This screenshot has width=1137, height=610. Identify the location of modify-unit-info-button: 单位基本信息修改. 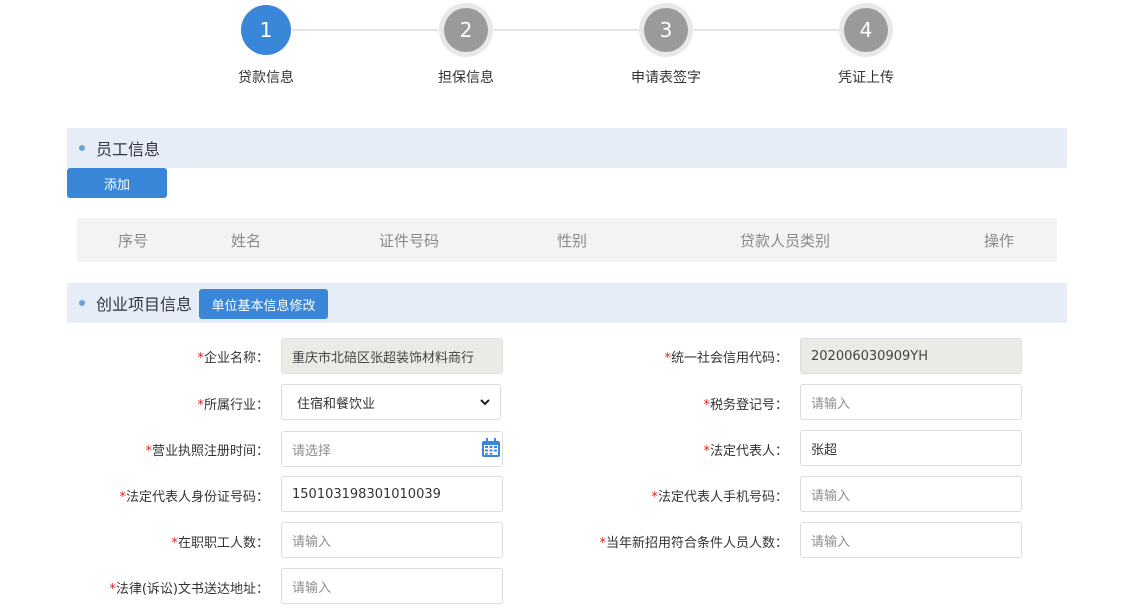
(263, 304).